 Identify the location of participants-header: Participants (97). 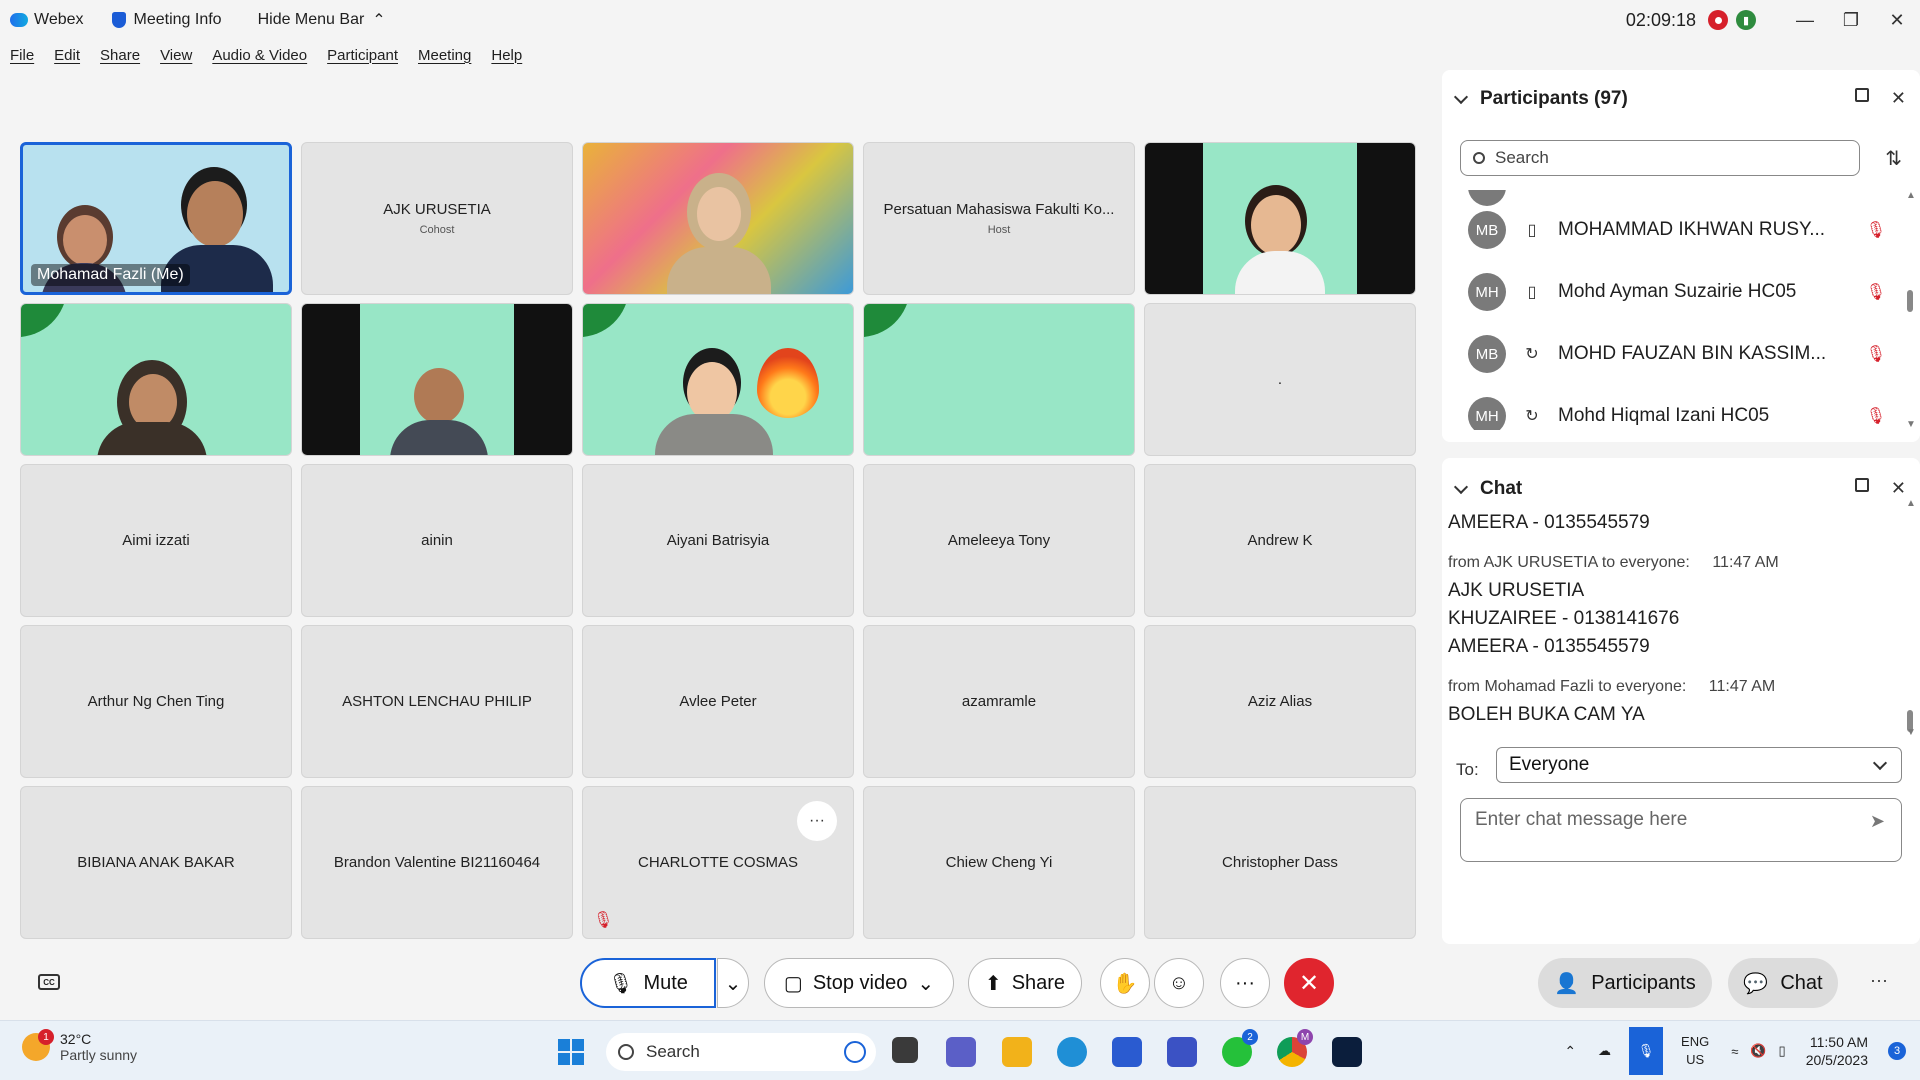
(1540, 99).